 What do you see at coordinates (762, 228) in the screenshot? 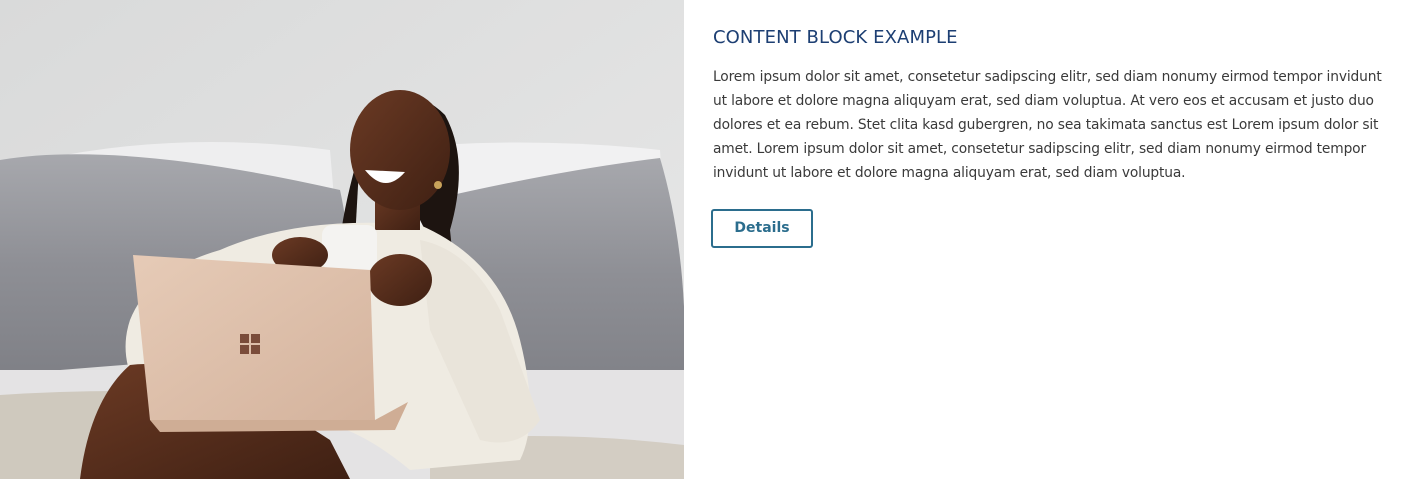
I see `details-button: Details` at bounding box center [762, 228].